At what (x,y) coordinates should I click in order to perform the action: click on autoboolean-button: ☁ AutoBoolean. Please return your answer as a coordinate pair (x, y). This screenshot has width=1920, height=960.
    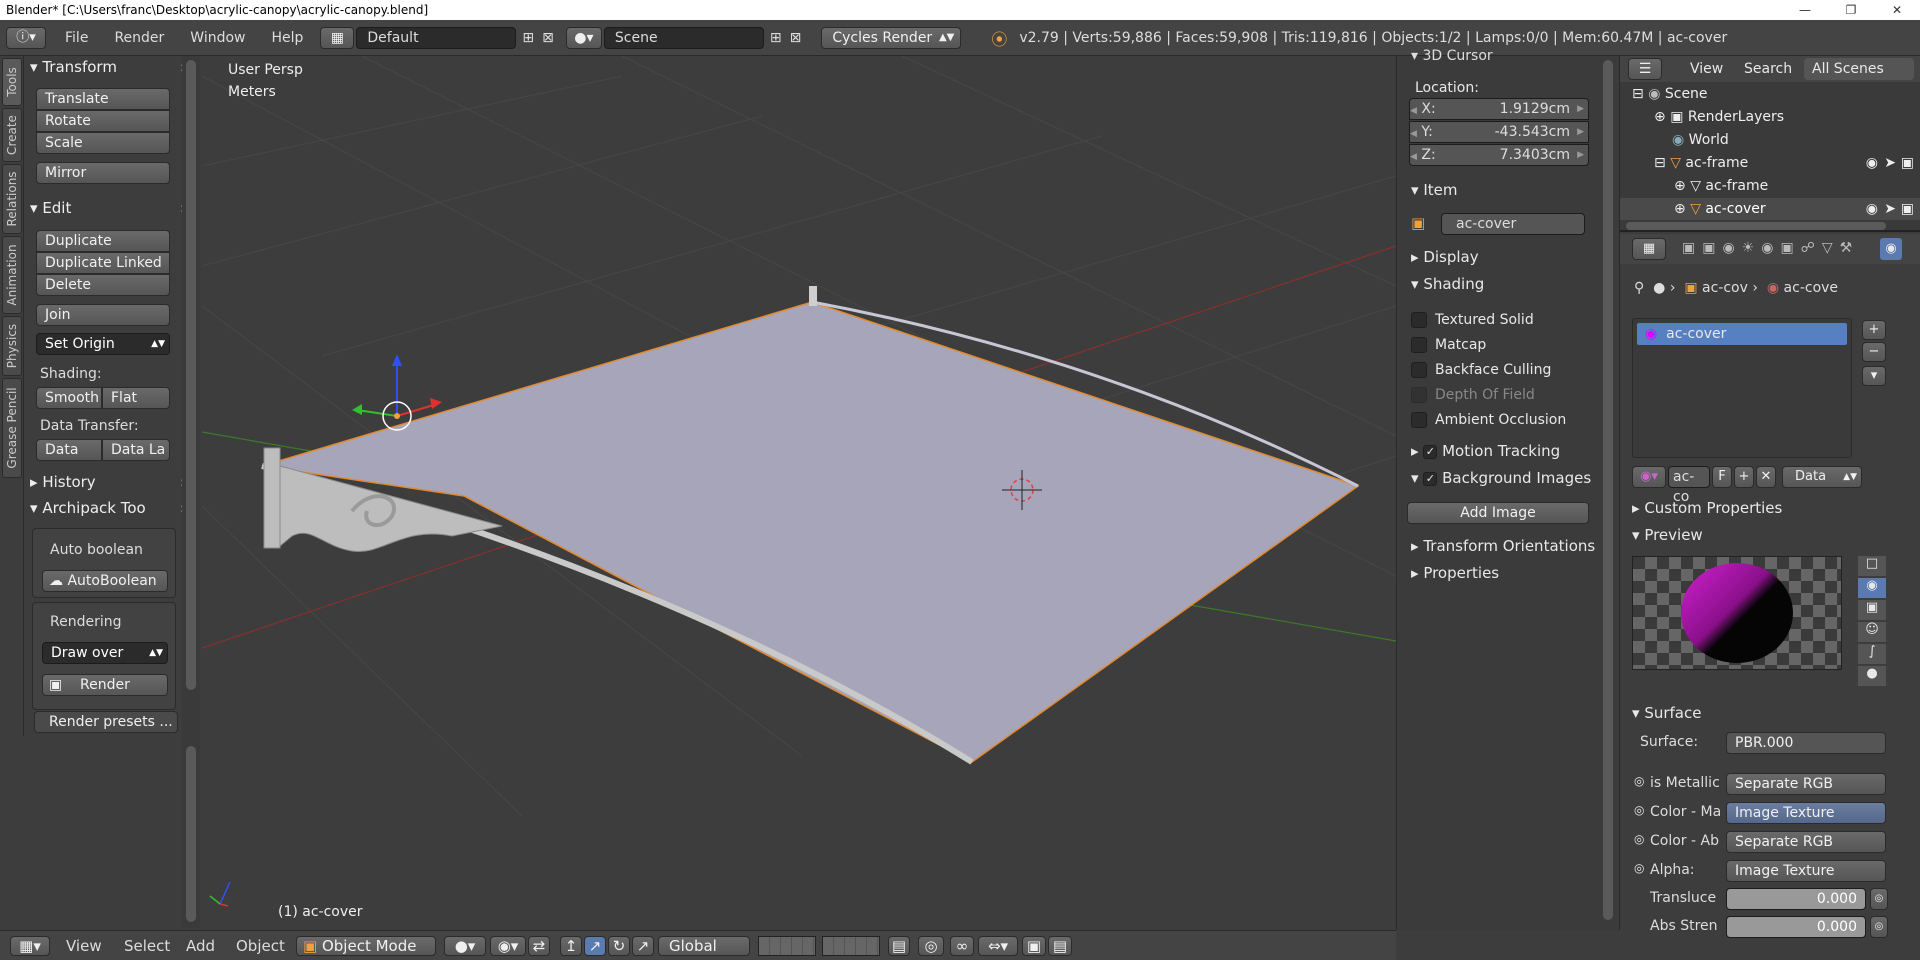
    Looking at the image, I should click on (105, 581).